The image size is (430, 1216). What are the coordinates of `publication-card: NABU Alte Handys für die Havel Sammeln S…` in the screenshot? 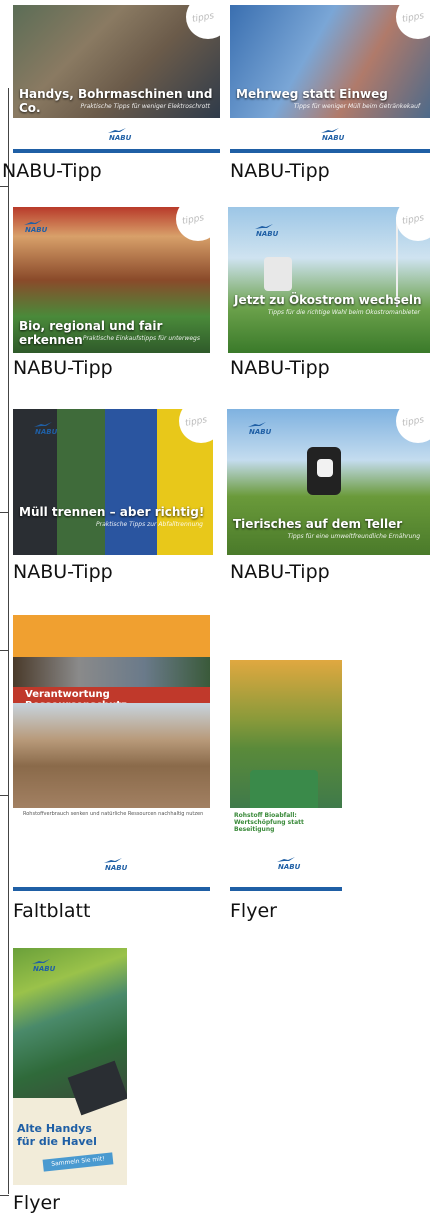 It's located at (70, 1082).